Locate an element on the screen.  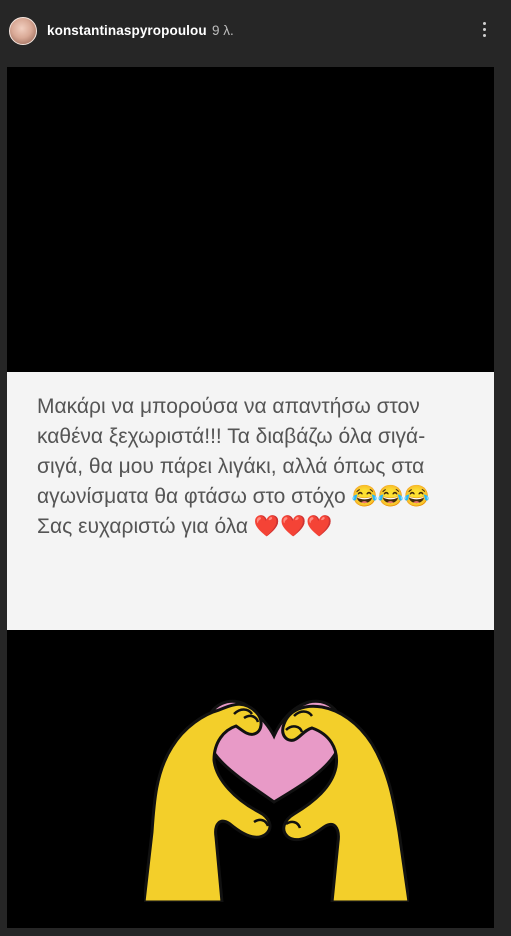
heart-hands-sticker-icon is located at coordinates (276, 800).